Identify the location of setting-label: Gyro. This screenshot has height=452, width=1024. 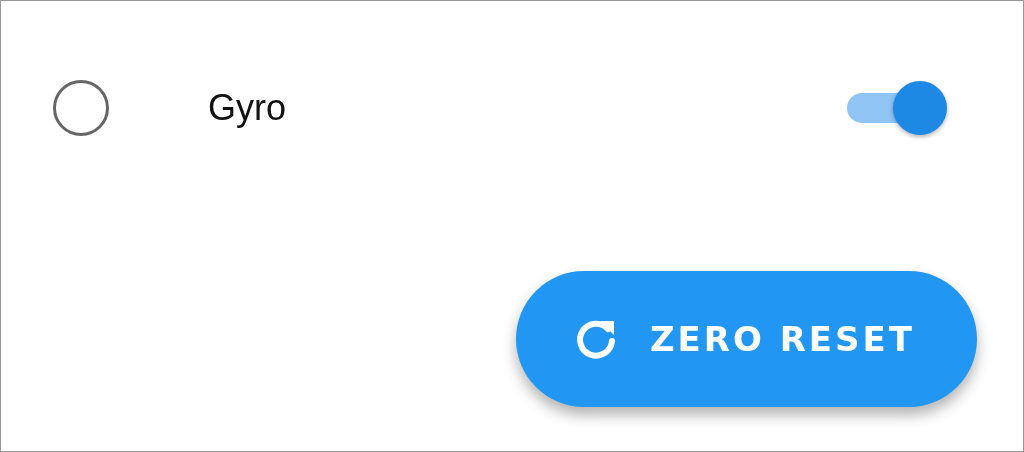
(247, 108).